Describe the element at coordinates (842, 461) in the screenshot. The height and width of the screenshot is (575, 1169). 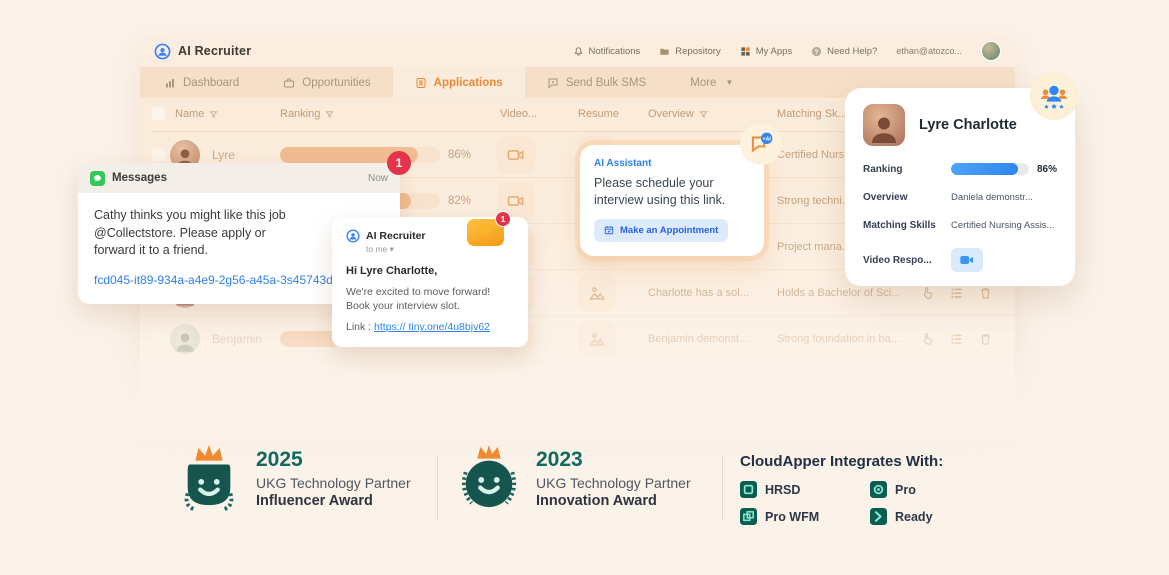
I see `integrations-title: CloudApper Integrates With:` at that location.